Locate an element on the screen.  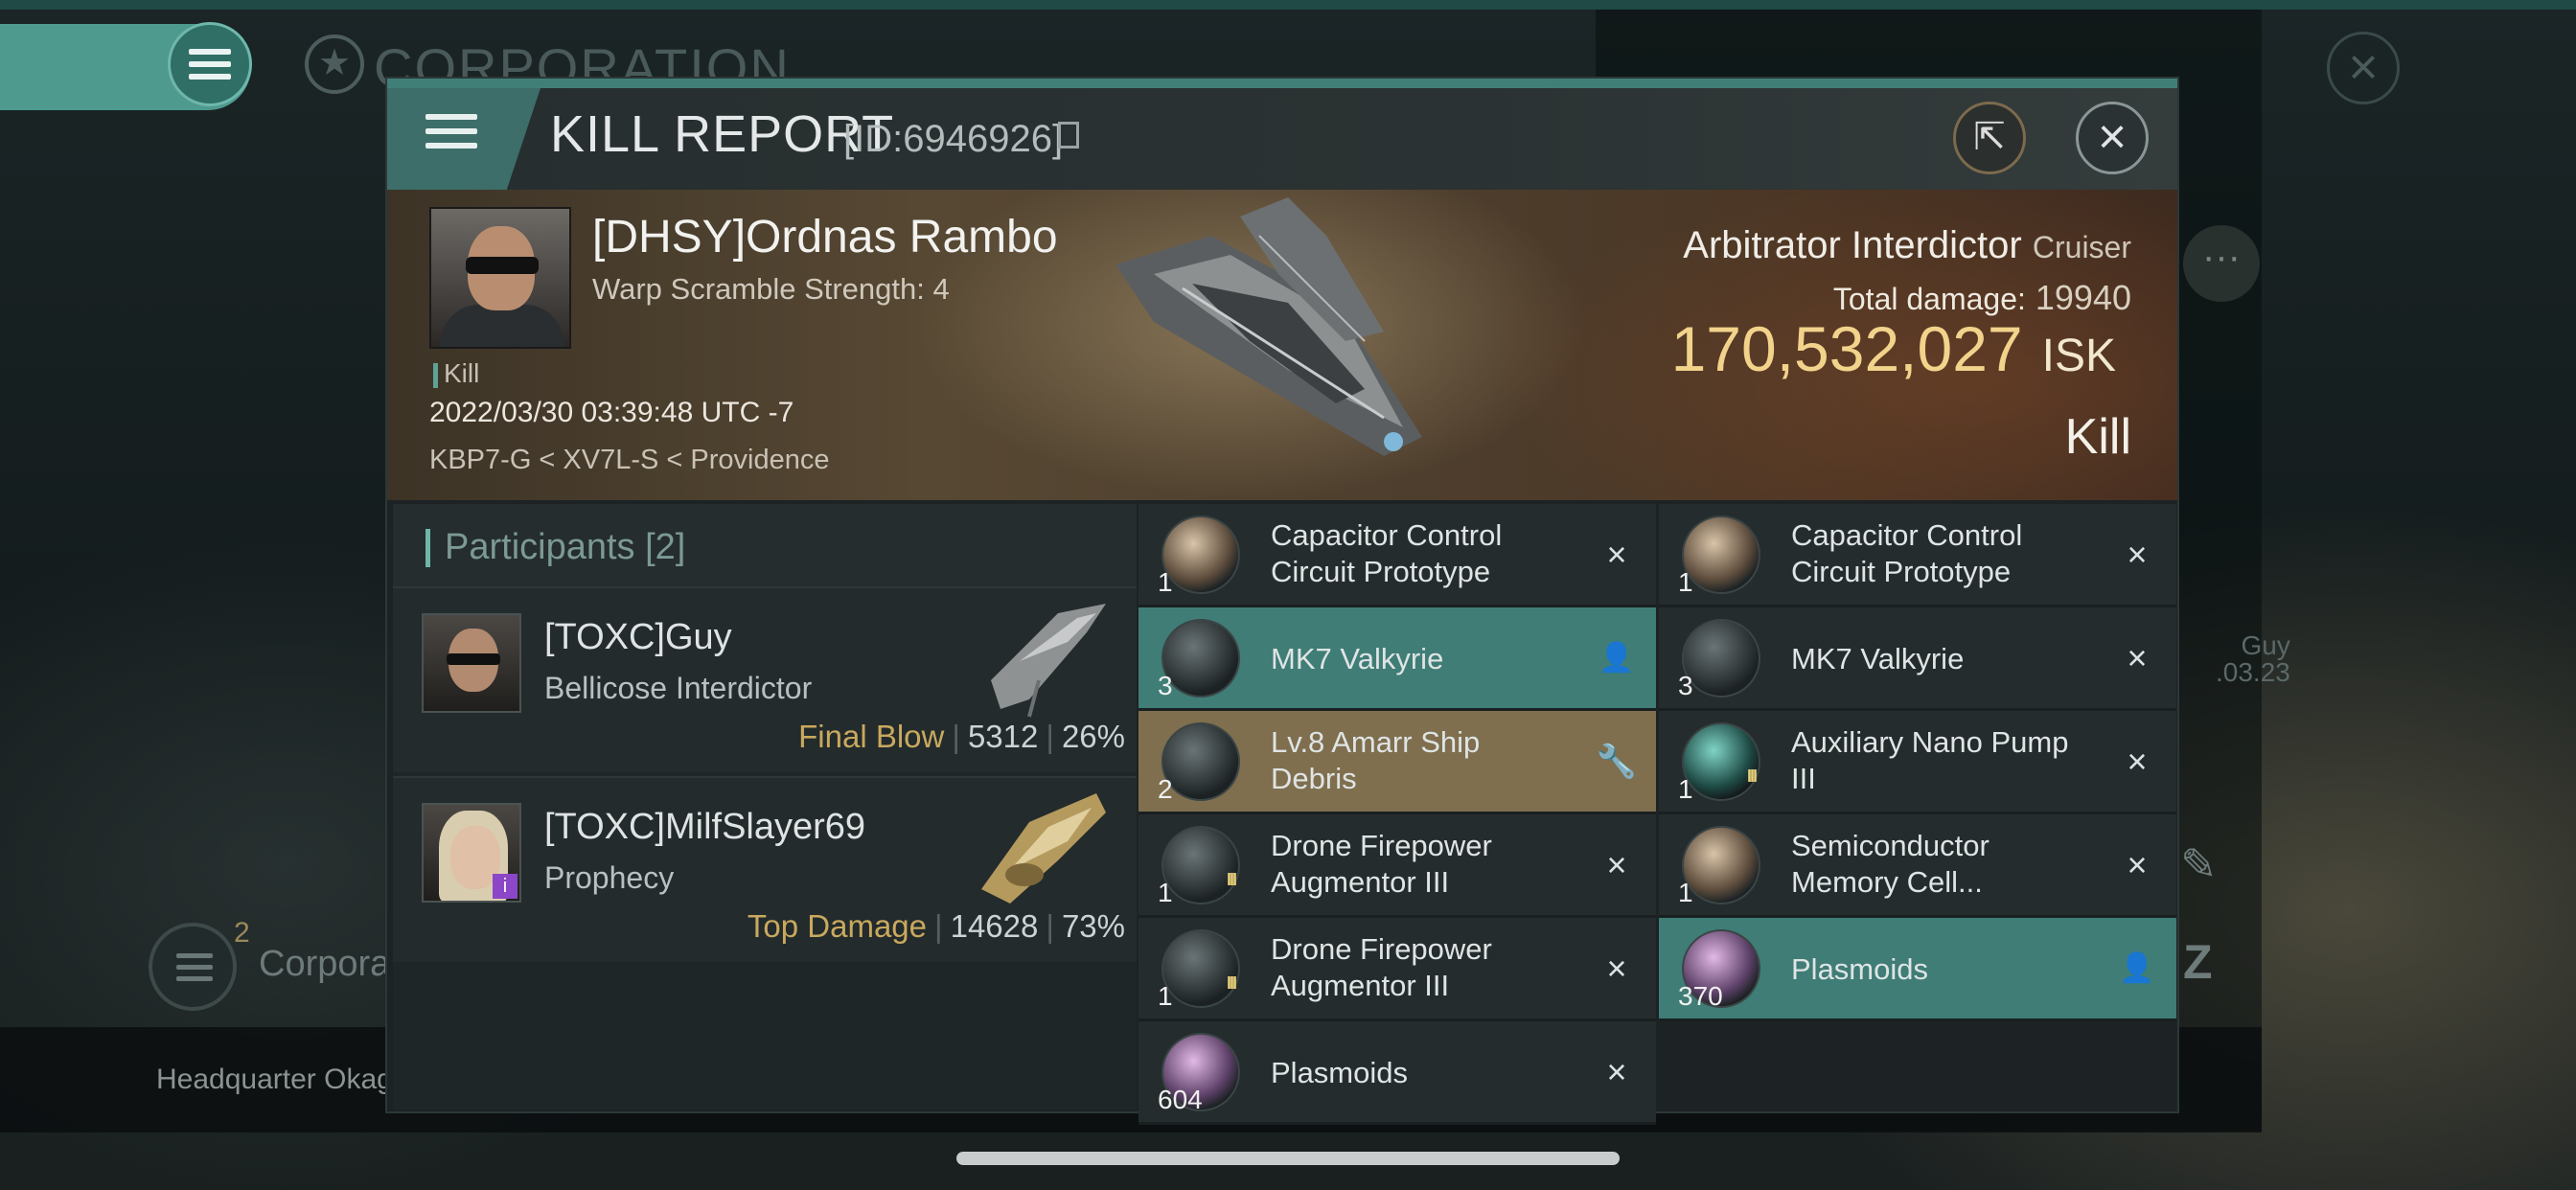
memory-cell-icon is located at coordinates (1721, 865).